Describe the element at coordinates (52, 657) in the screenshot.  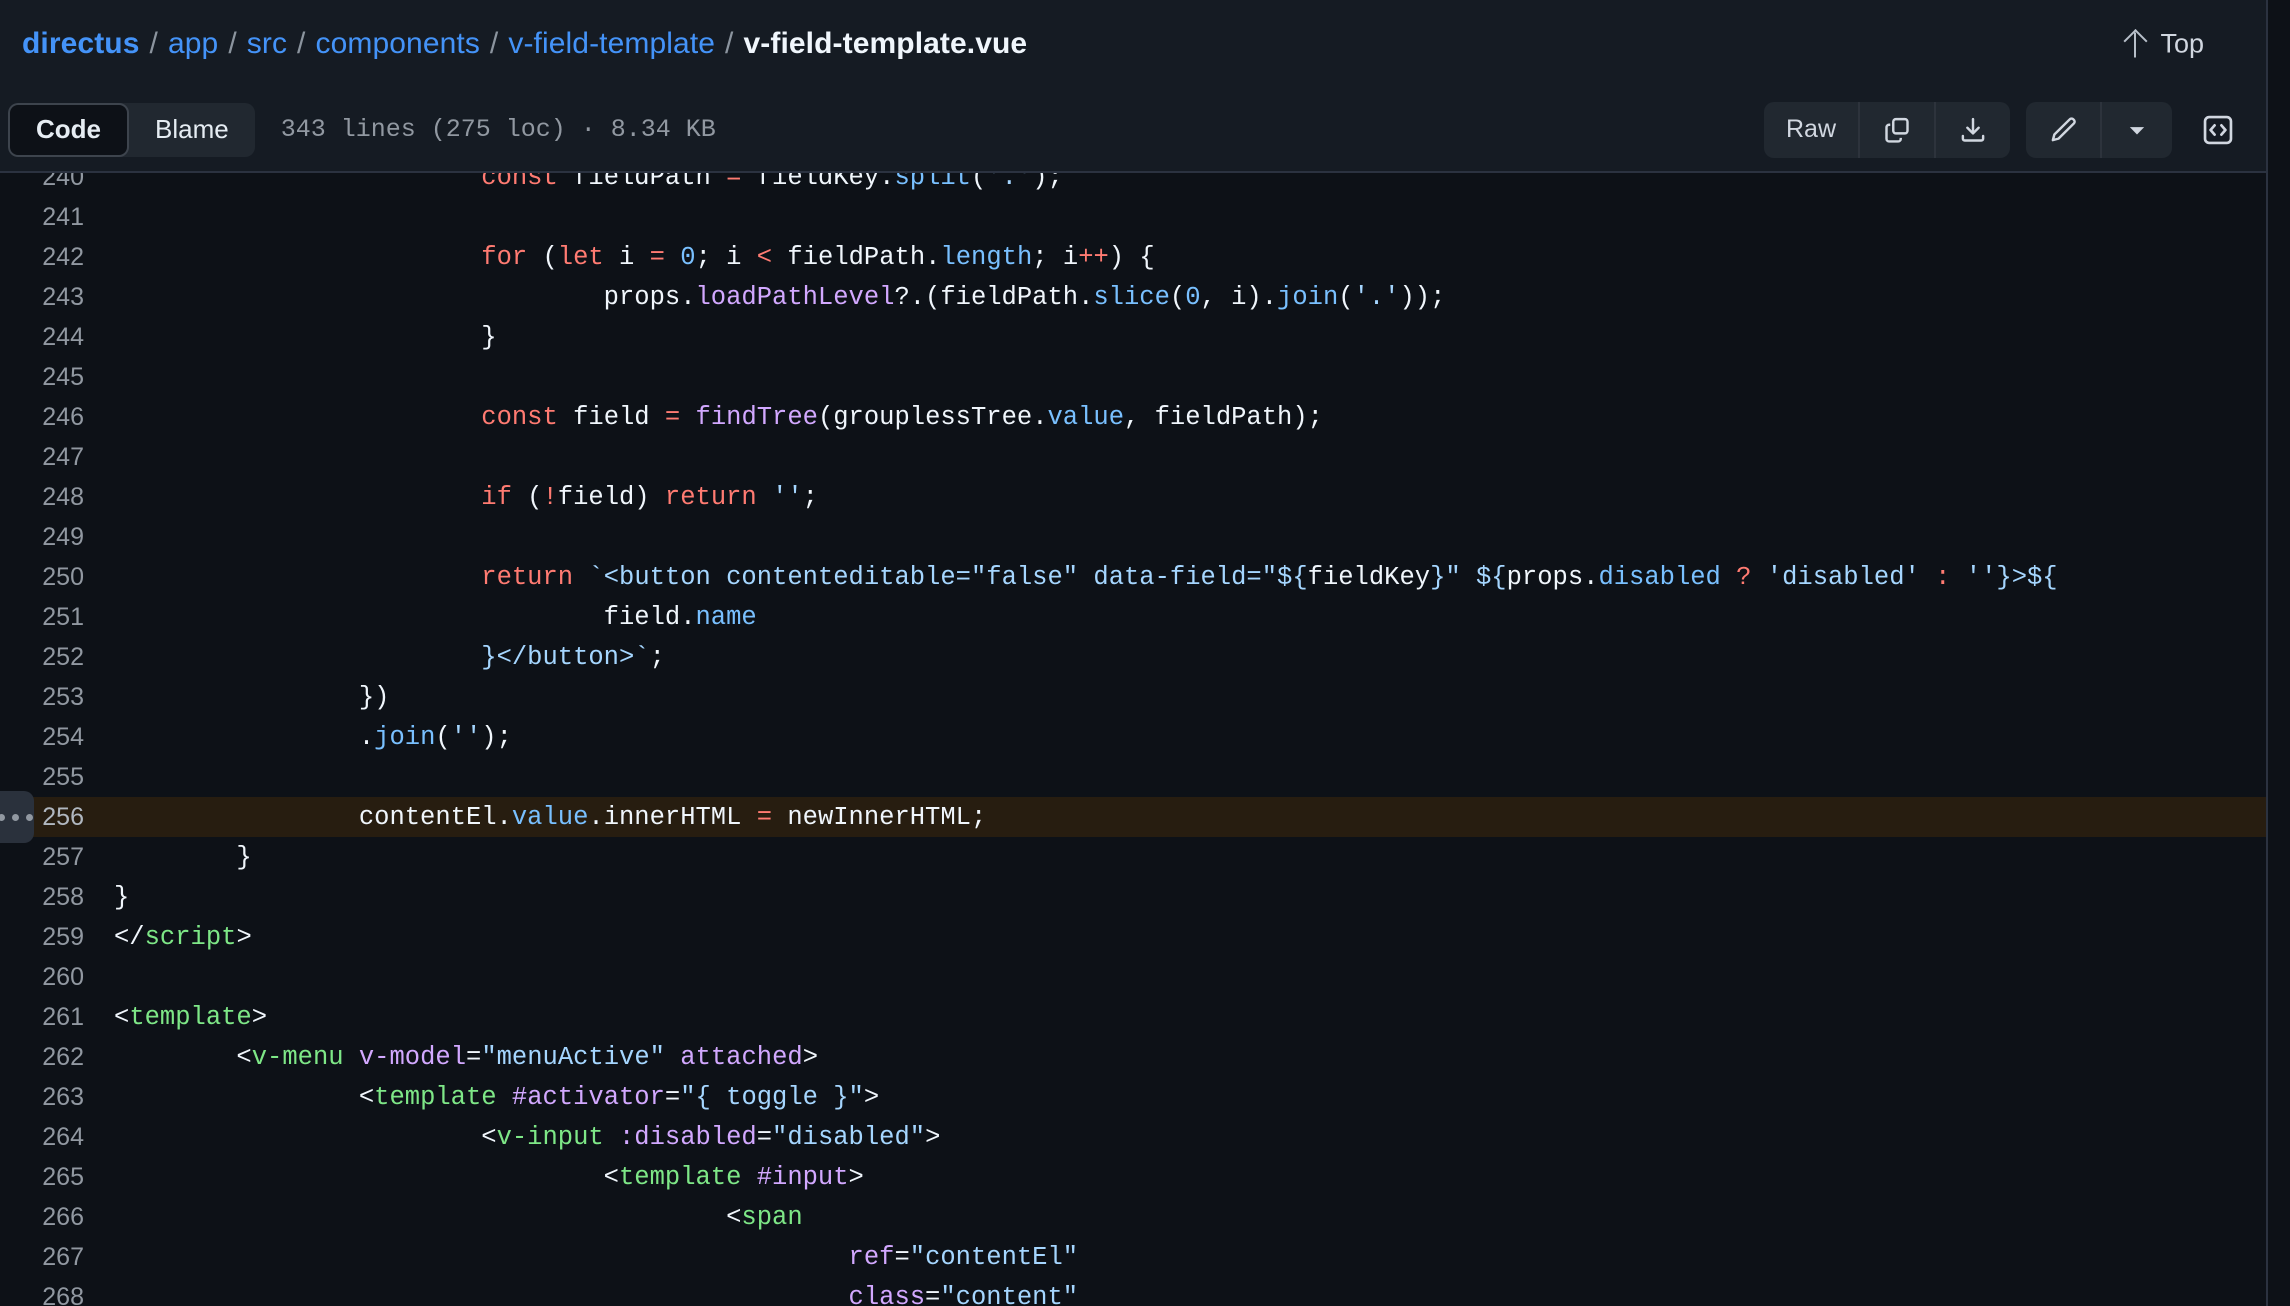
I see `line-number: 252` at that location.